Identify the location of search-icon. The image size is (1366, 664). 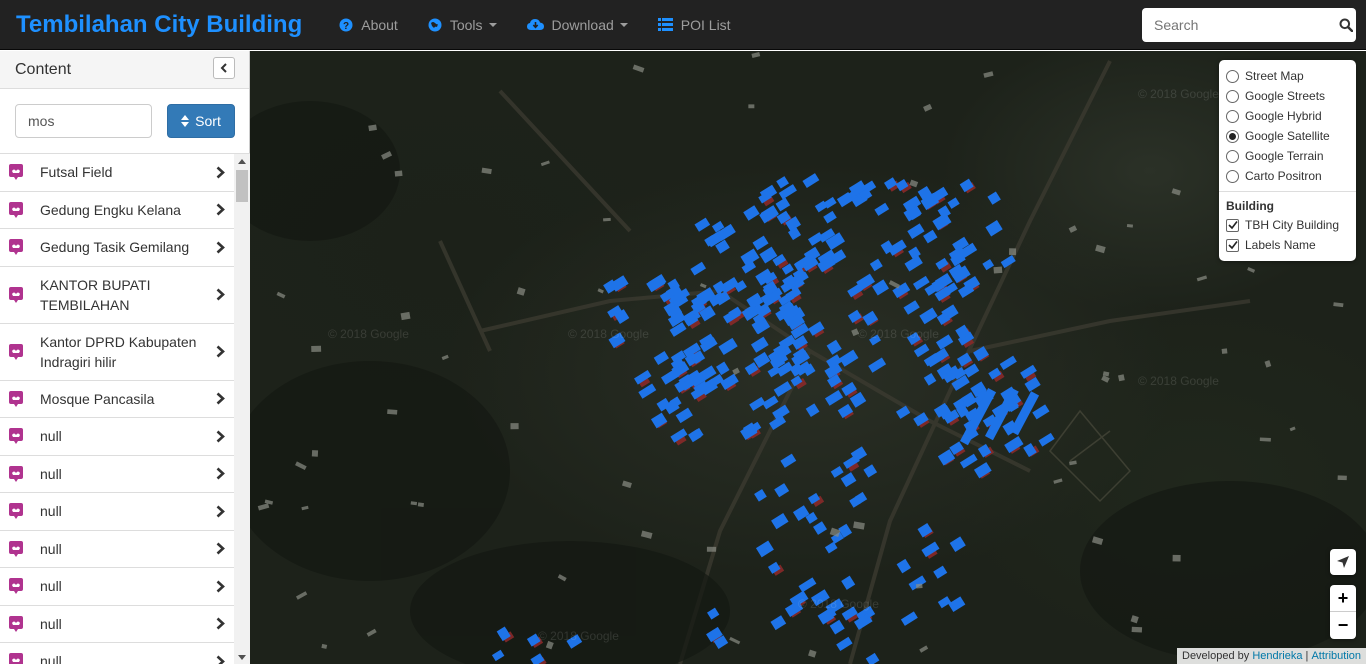
(1345, 25).